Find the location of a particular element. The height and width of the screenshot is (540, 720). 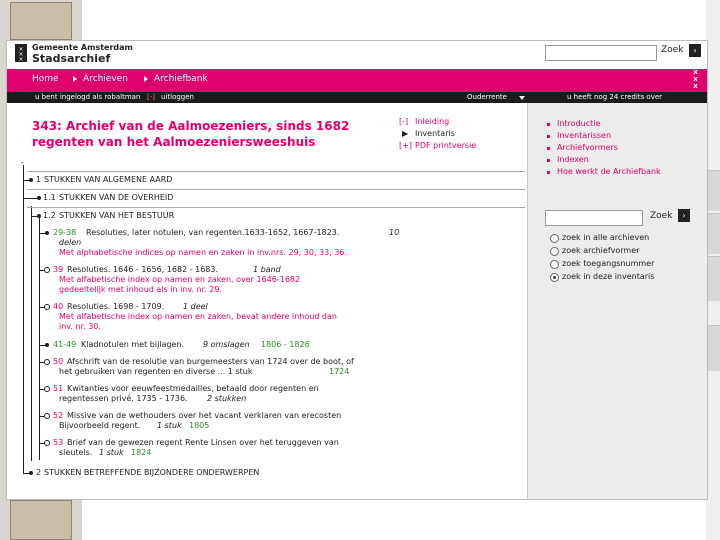

close-icon: xxx is located at coordinates (695, 79).